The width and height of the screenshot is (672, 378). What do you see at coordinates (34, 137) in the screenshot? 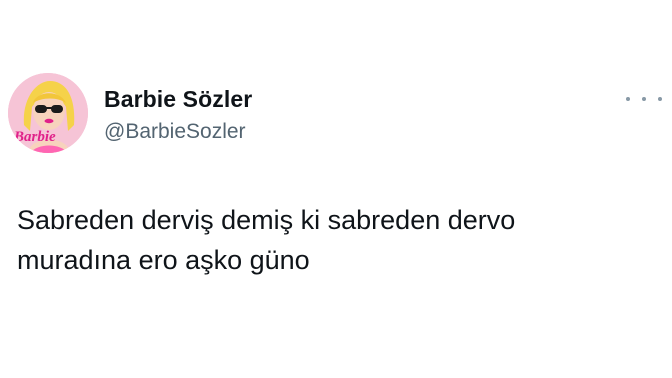
I see `avatar-logo-text: Barbie` at bounding box center [34, 137].